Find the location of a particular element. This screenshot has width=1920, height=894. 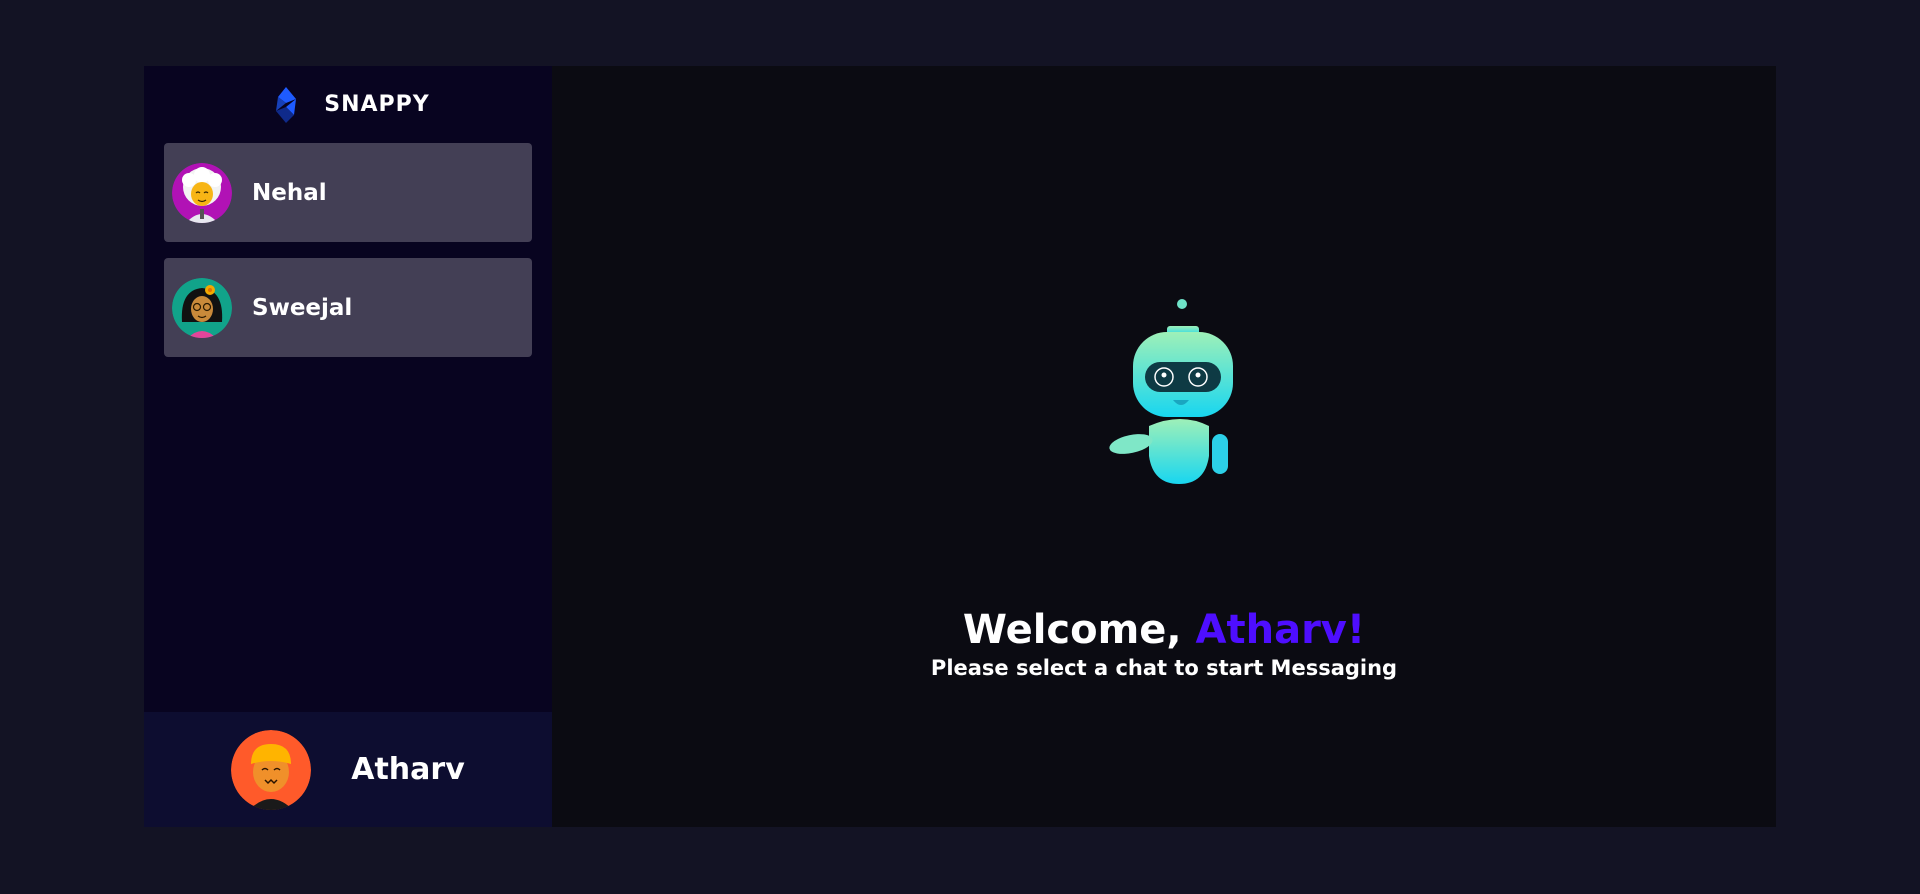

contact-name: Nehal is located at coordinates (289, 192).